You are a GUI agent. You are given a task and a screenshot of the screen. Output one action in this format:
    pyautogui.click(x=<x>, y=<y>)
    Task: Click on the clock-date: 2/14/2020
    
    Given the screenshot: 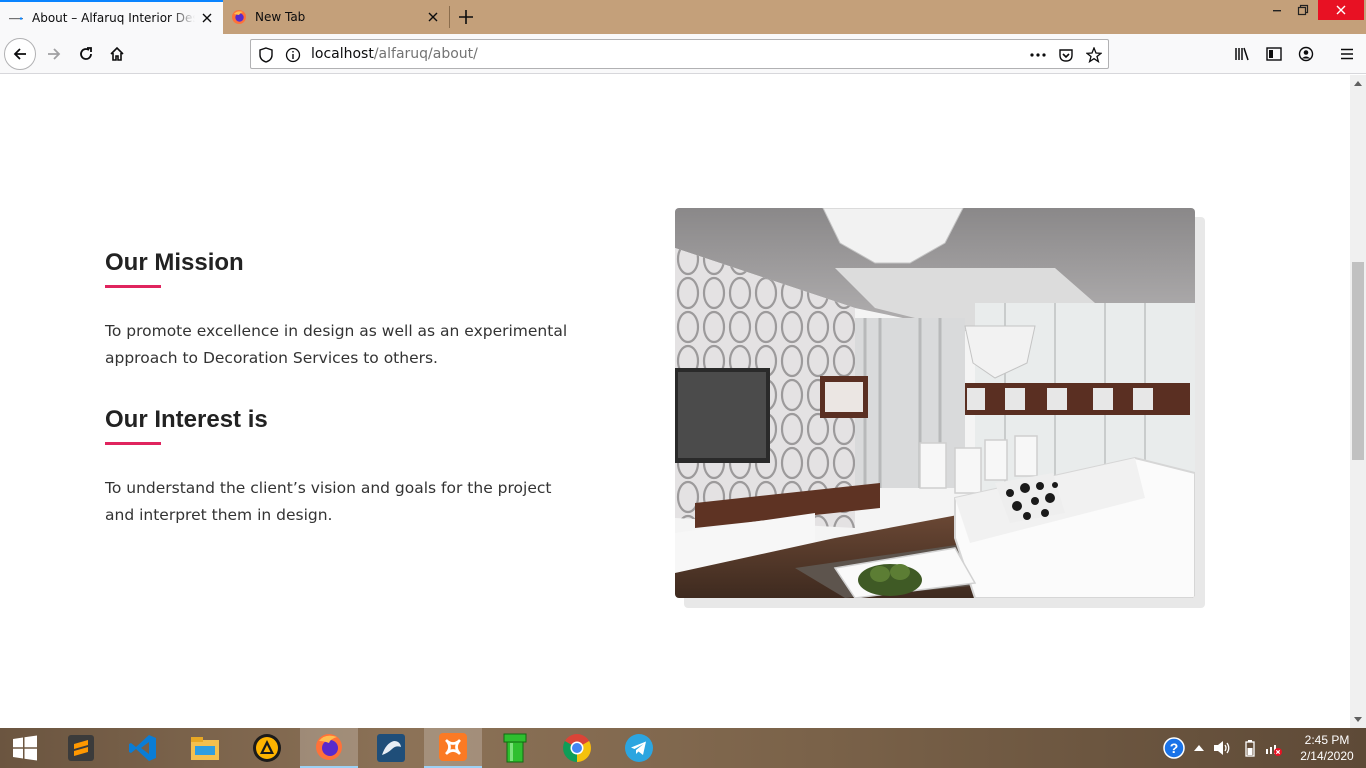 What is the action you would take?
    pyautogui.click(x=1327, y=756)
    